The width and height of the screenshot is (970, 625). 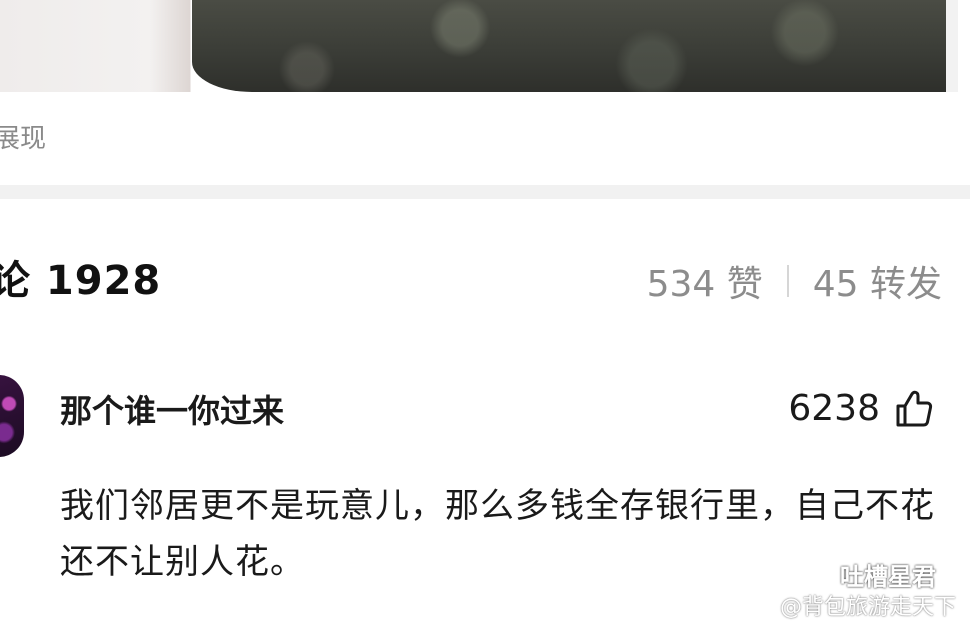 I want to click on stats-separator, so click(x=787, y=281).